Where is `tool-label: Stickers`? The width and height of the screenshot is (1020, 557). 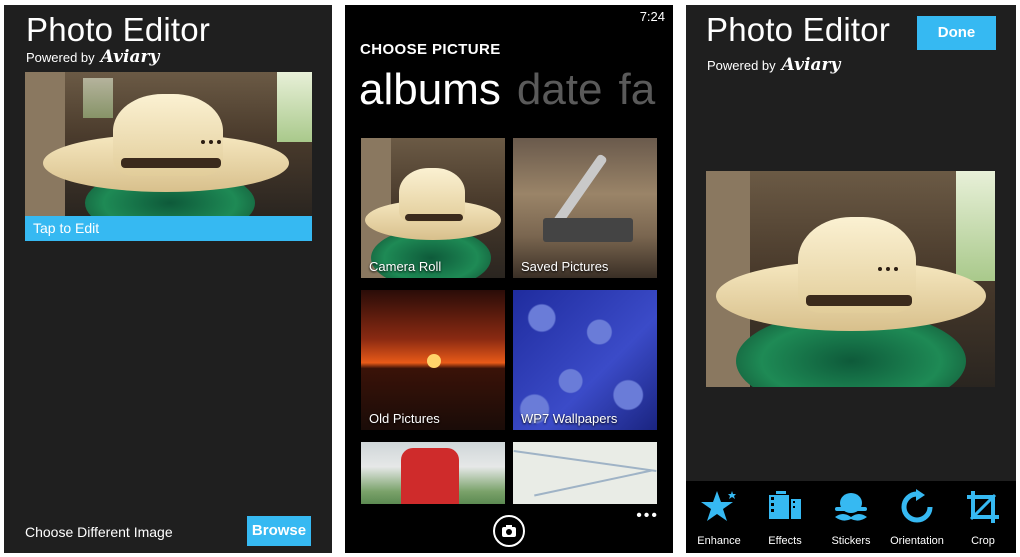 tool-label: Stickers is located at coordinates (851, 541).